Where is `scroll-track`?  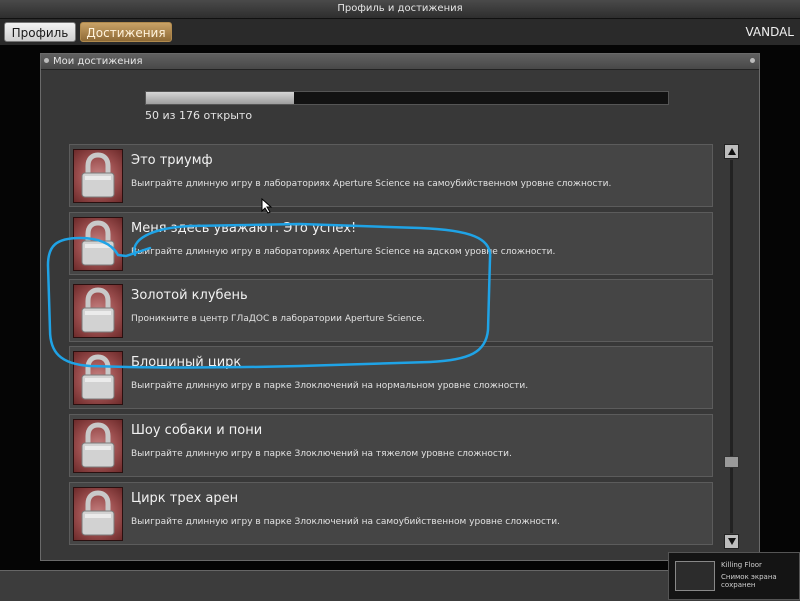
scroll-track is located at coordinates (731, 346).